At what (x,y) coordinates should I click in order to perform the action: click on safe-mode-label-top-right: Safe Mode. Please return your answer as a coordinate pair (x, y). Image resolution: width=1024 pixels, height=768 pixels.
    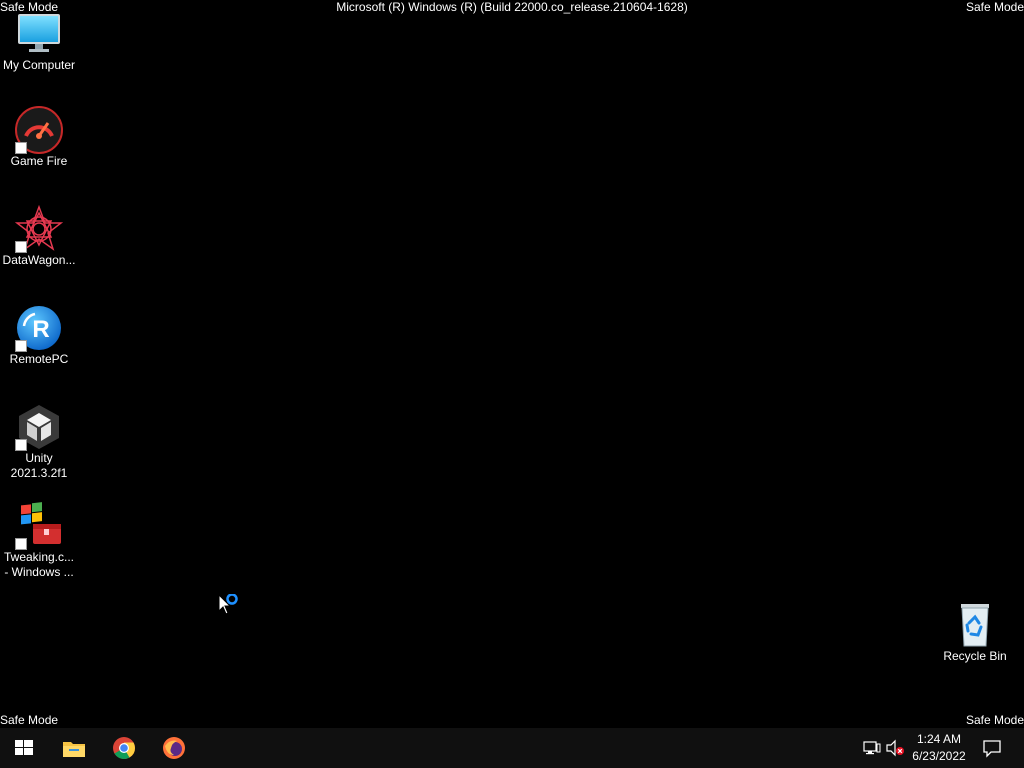
    Looking at the image, I should click on (994, 7).